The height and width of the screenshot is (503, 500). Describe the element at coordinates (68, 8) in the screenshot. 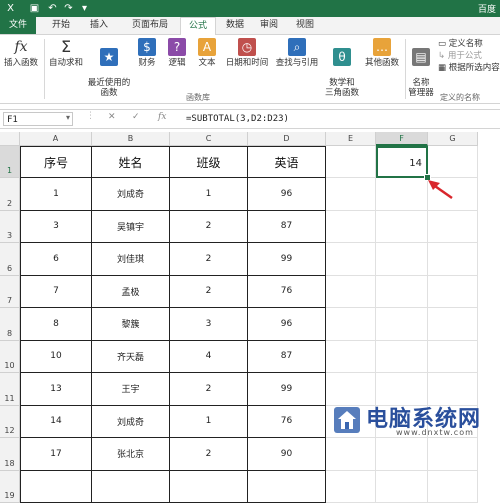

I see `redo-icon: ↷` at that location.